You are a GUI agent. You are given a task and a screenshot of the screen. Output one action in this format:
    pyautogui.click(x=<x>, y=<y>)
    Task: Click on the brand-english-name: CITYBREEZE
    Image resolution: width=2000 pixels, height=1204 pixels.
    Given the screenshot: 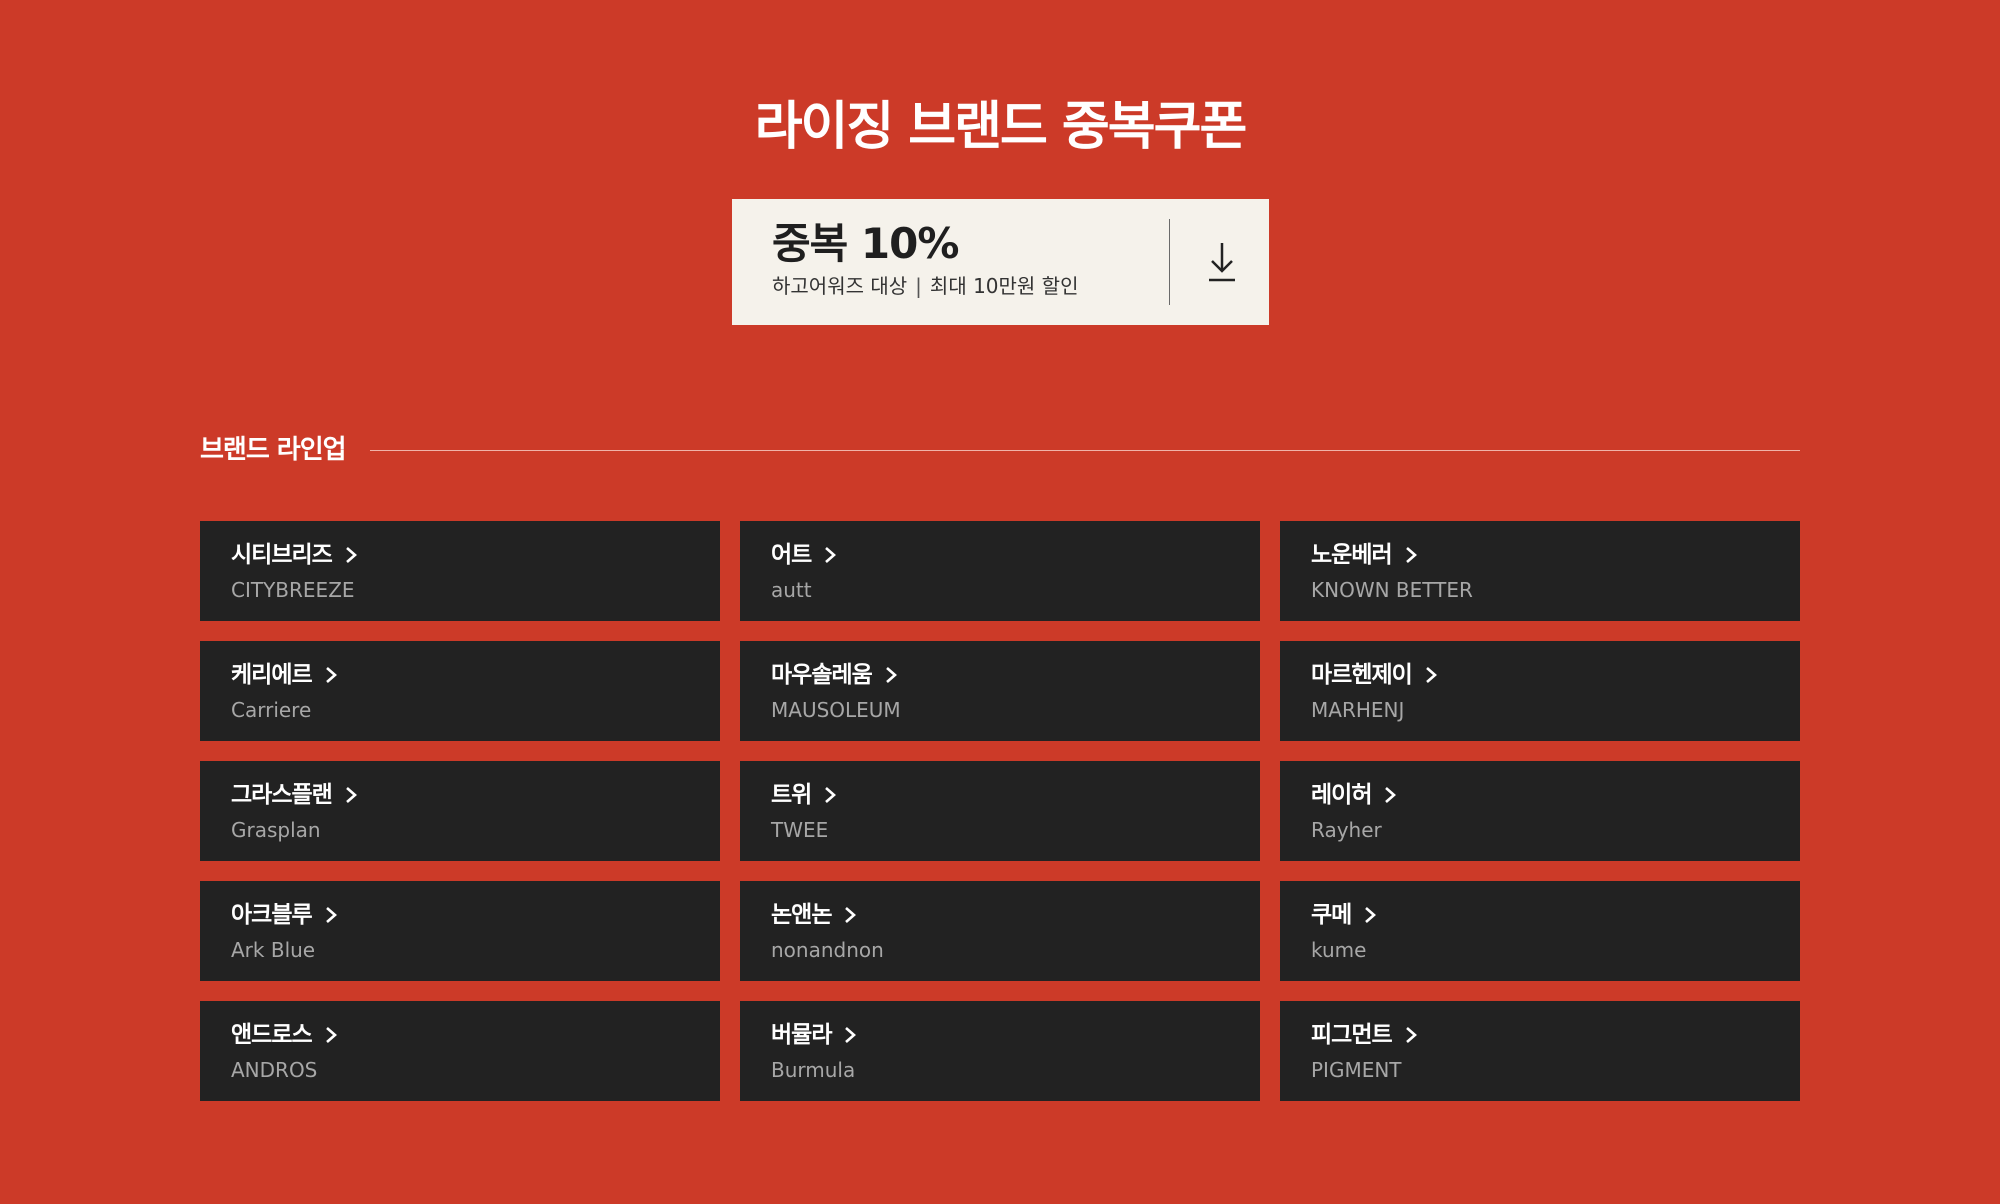 What is the action you would take?
    pyautogui.click(x=293, y=590)
    